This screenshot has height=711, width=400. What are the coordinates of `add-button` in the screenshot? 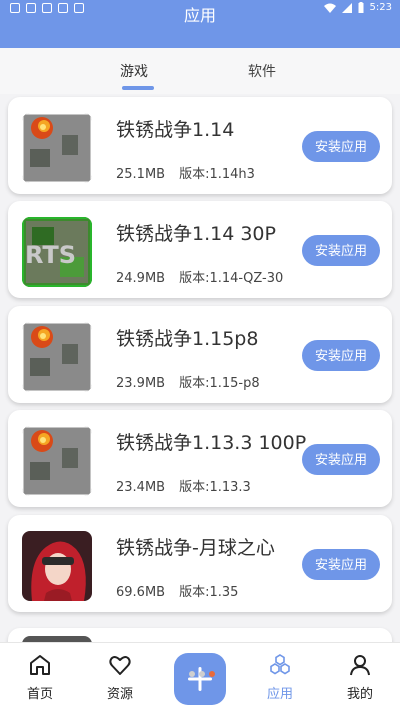 It's located at (200, 679).